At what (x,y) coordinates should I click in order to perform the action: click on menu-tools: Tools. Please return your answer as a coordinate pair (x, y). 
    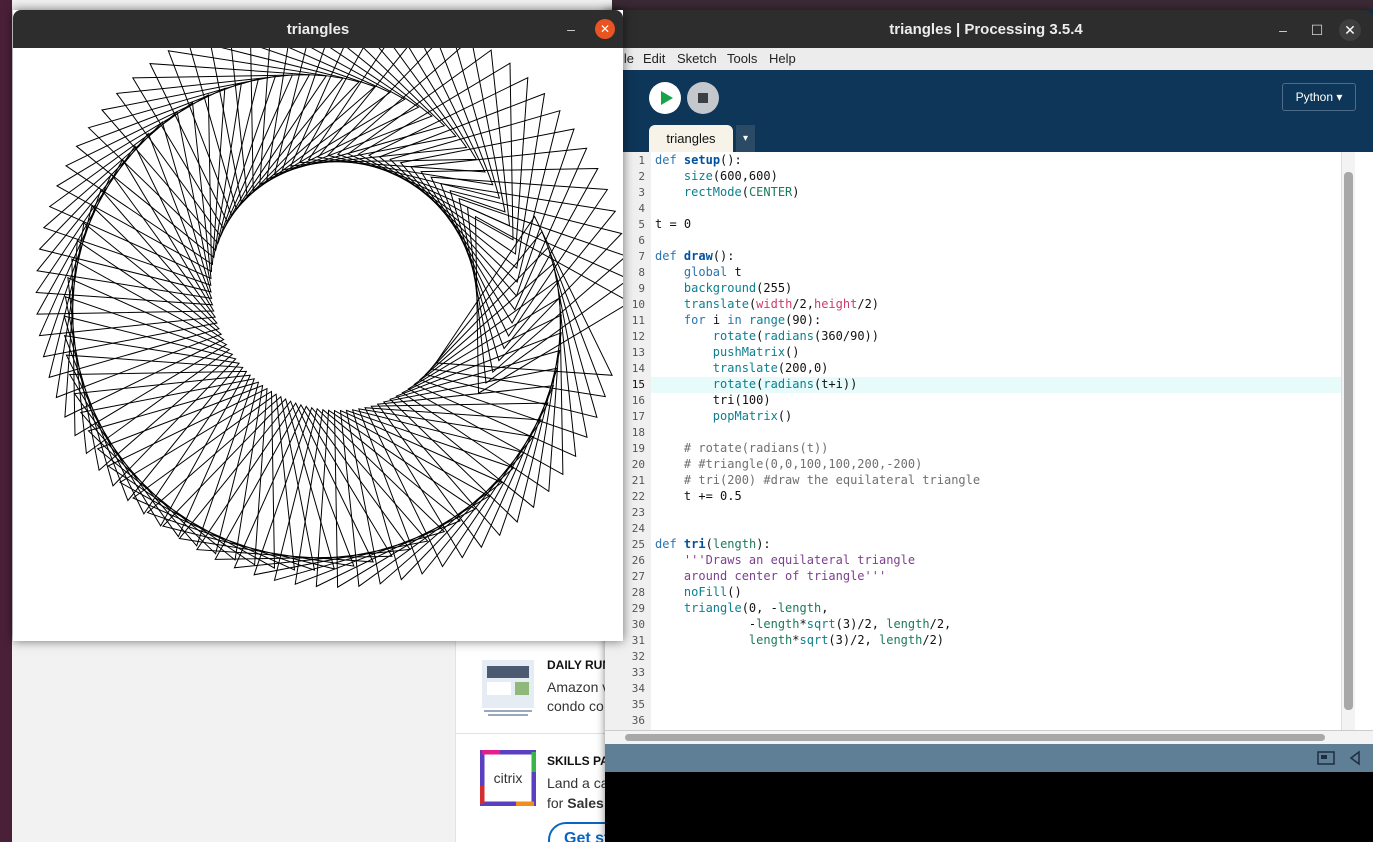
    Looking at the image, I should click on (742, 58).